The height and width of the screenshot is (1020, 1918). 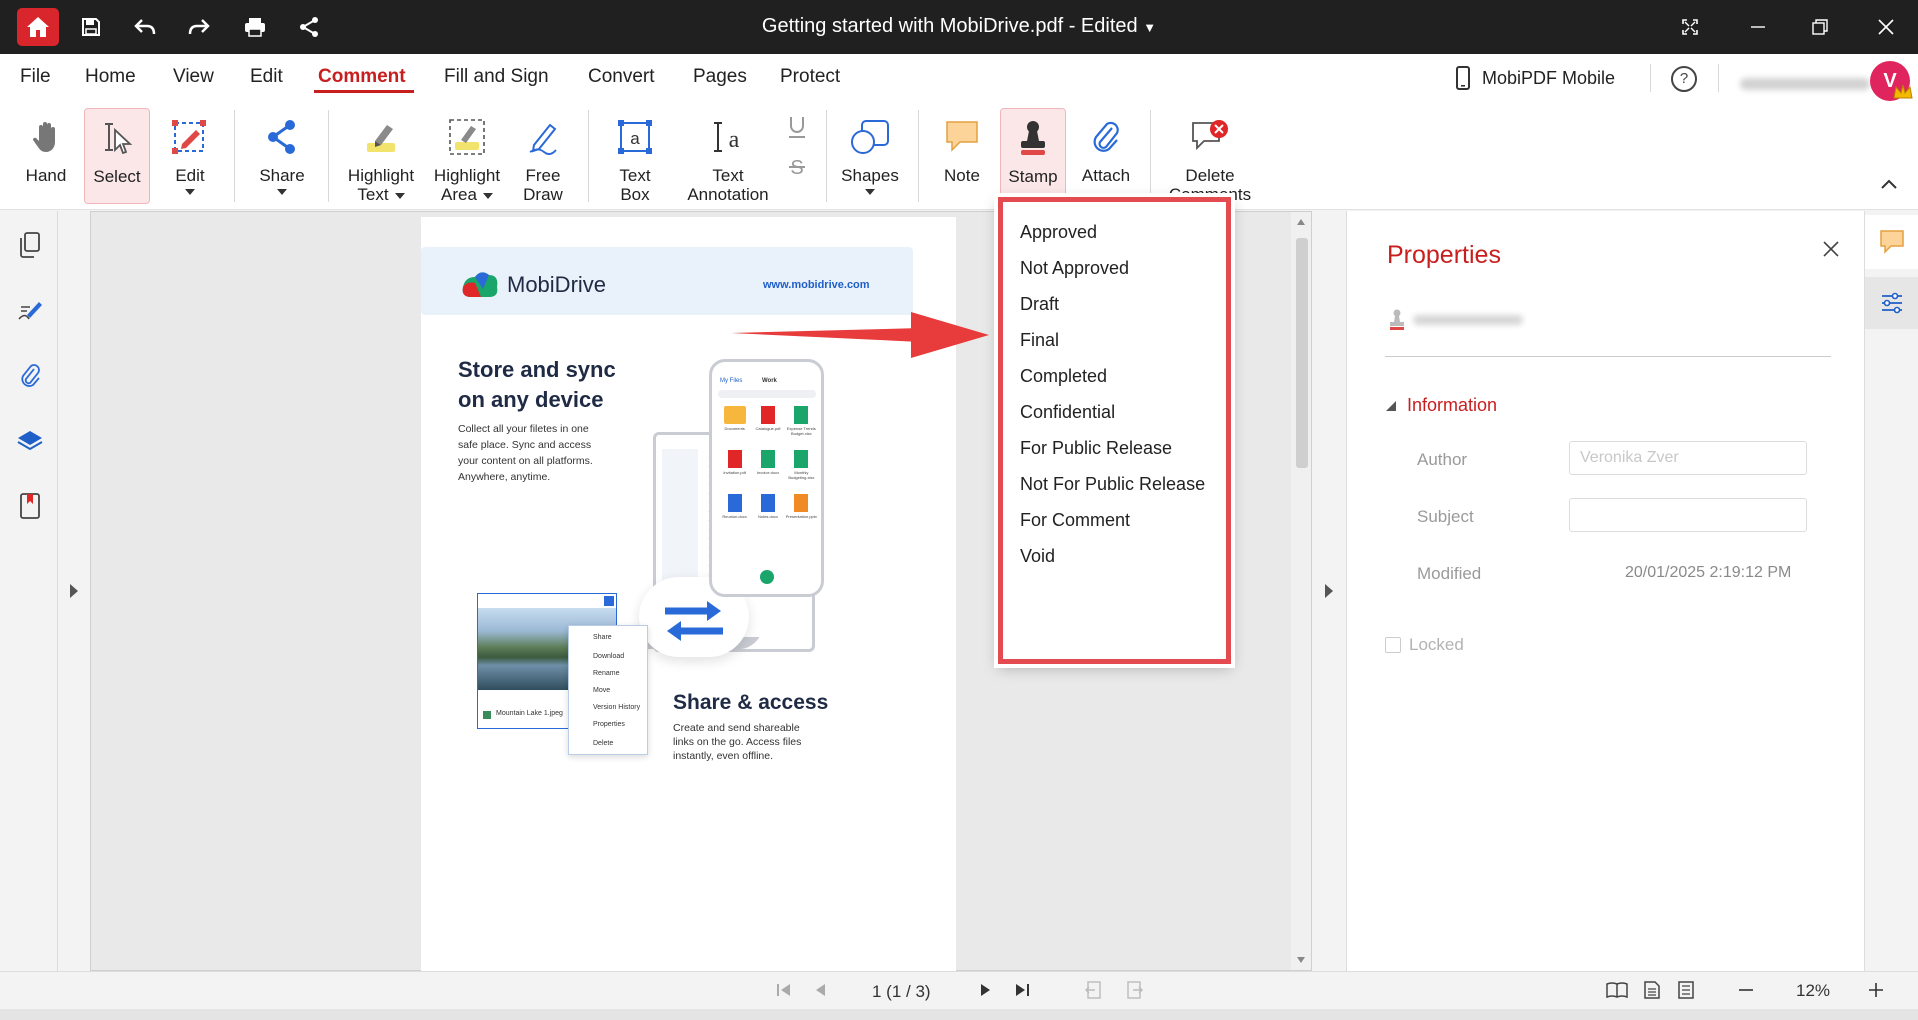 I want to click on stamp-option-for-public-release: For Public Release, so click(x=1096, y=448).